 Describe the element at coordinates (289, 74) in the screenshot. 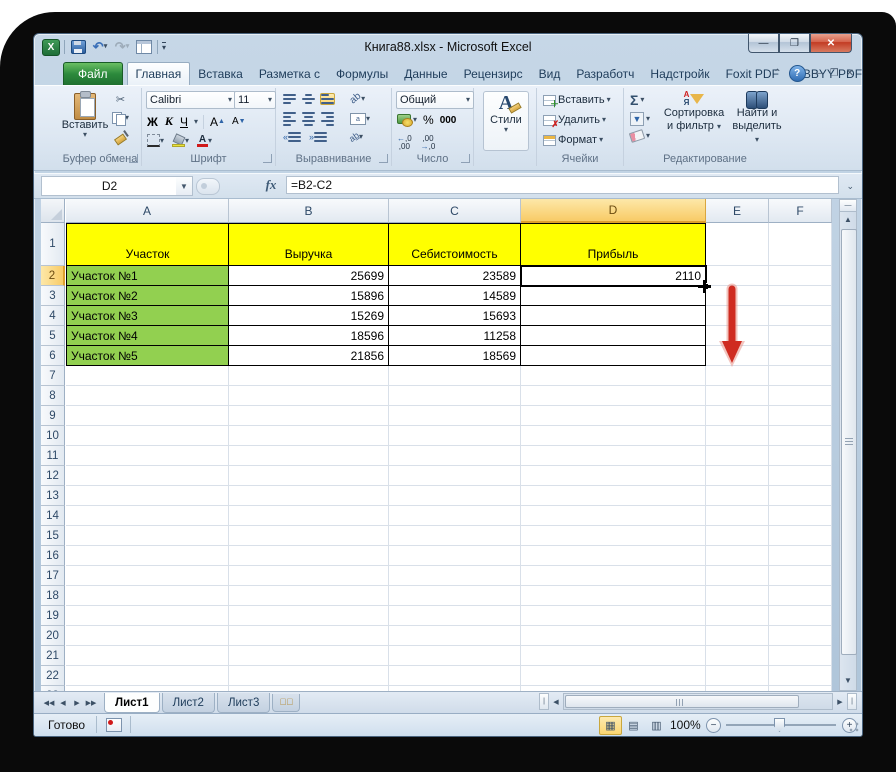

I see `tab-разметка-с: Разметка с` at that location.